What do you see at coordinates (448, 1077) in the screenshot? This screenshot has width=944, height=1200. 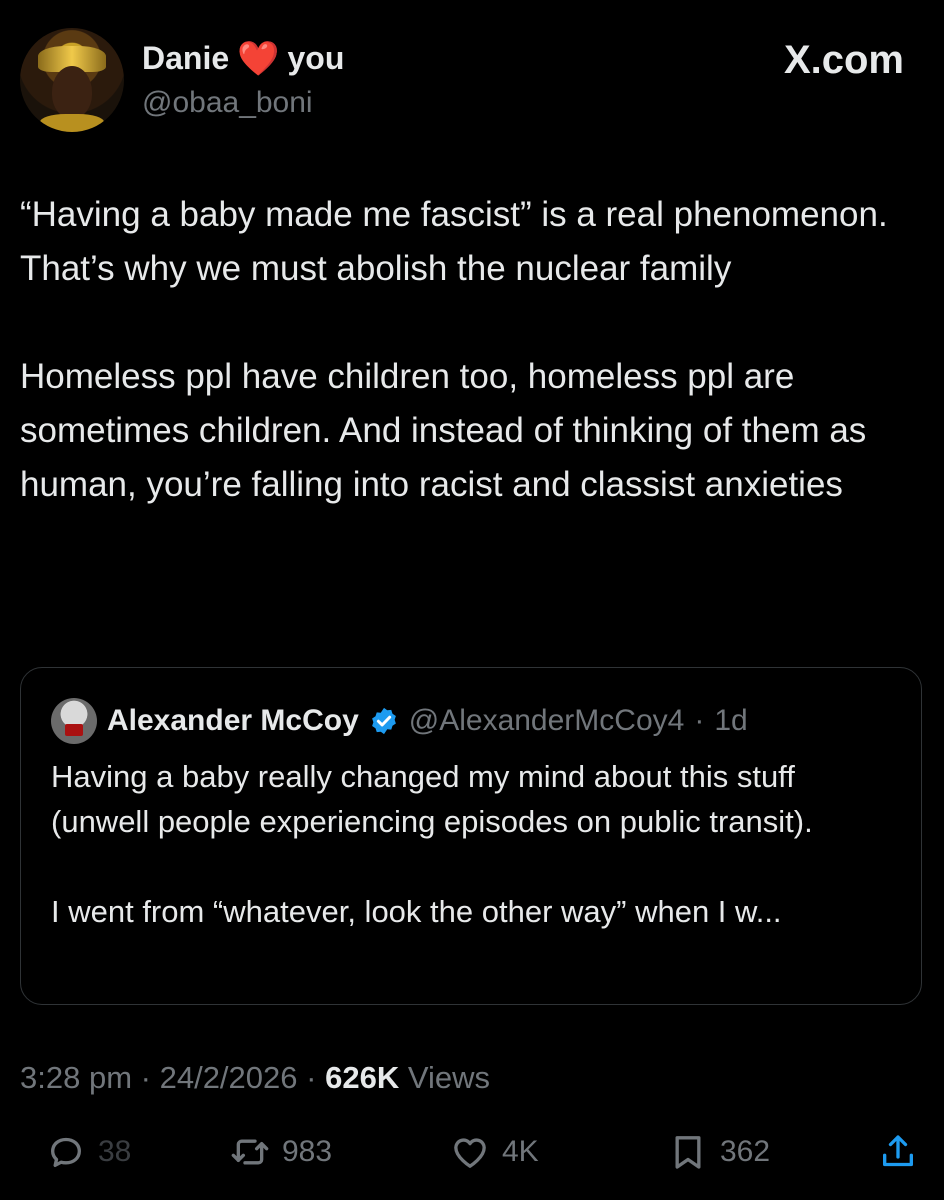 I see `views-label: Views` at bounding box center [448, 1077].